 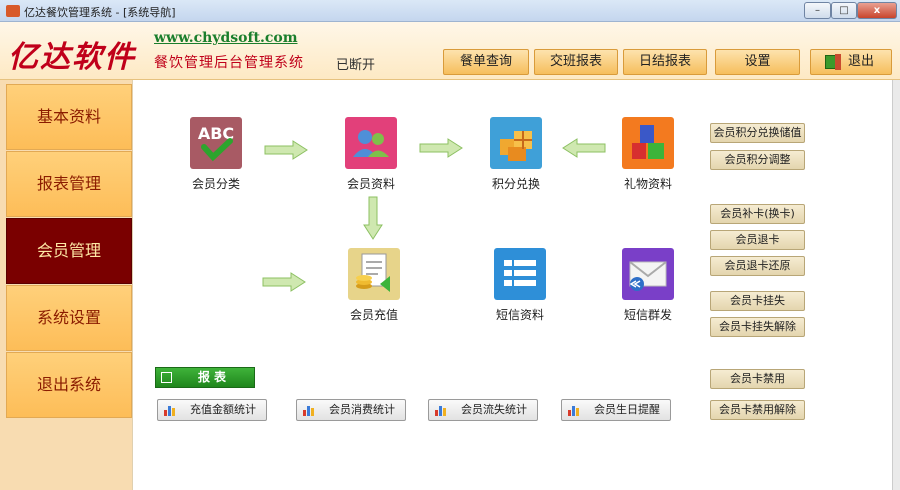 What do you see at coordinates (215, 184) in the screenshot?
I see `member-category-label: 会员分类` at bounding box center [215, 184].